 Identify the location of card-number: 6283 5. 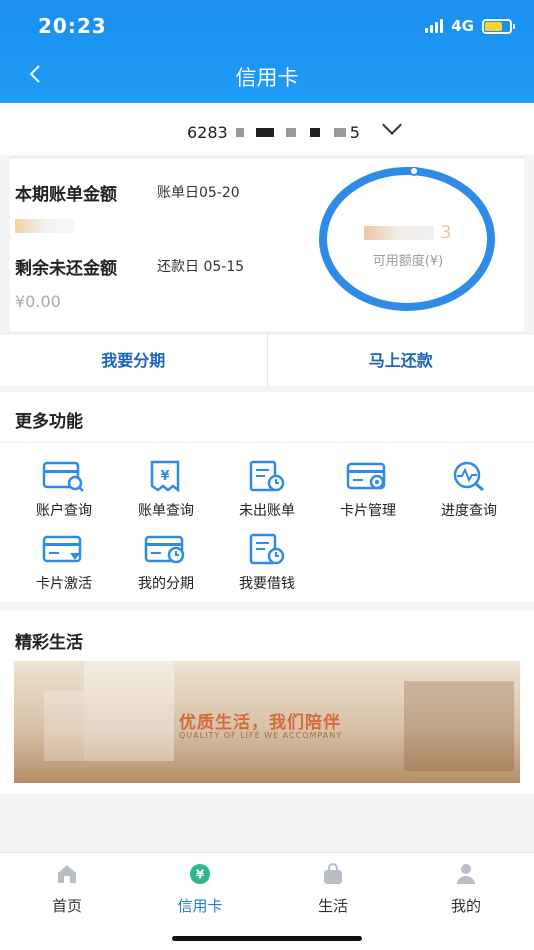
(273, 132).